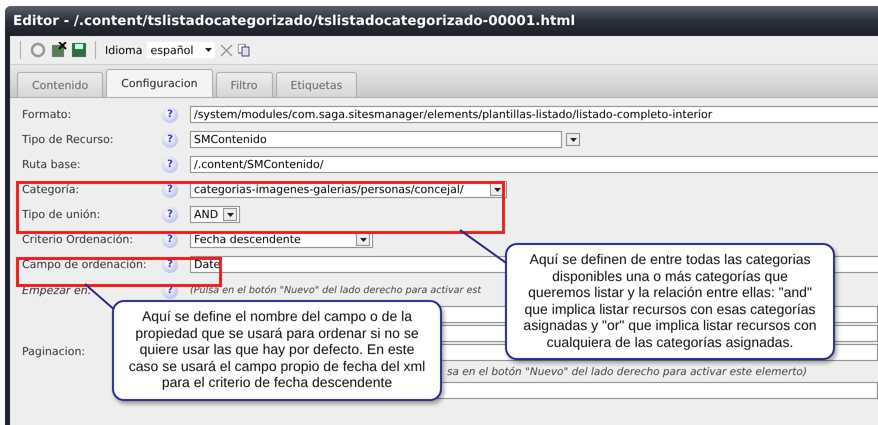  What do you see at coordinates (123, 50) in the screenshot?
I see `language-label: Idioma` at bounding box center [123, 50].